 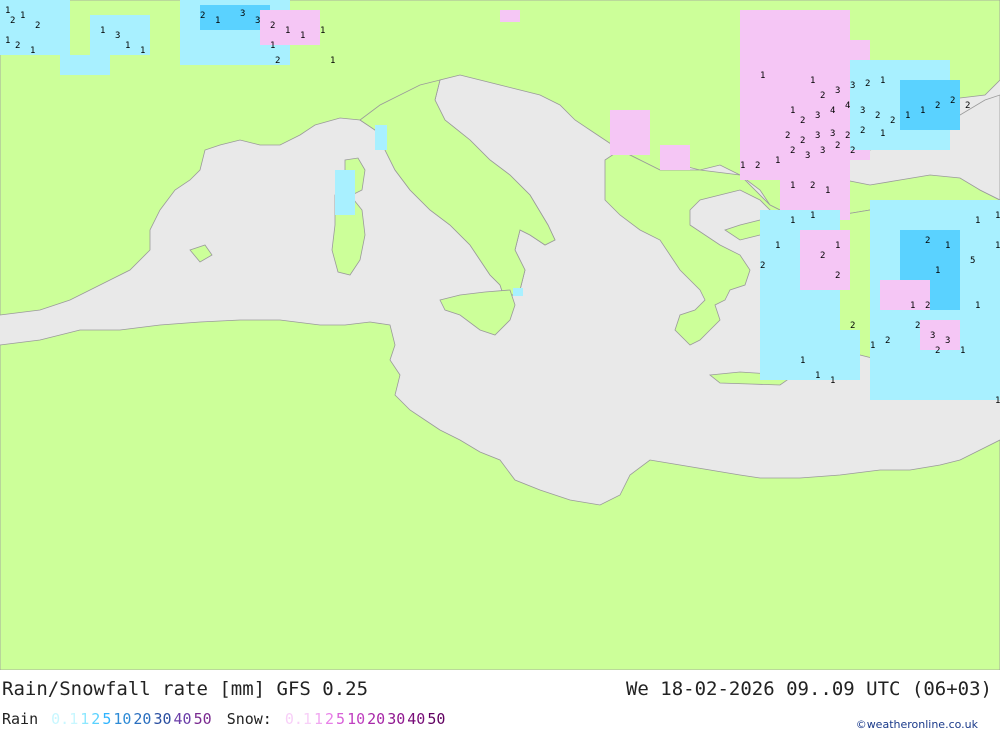 I want to click on rain-legend-value: 5, so click(x=107, y=719).